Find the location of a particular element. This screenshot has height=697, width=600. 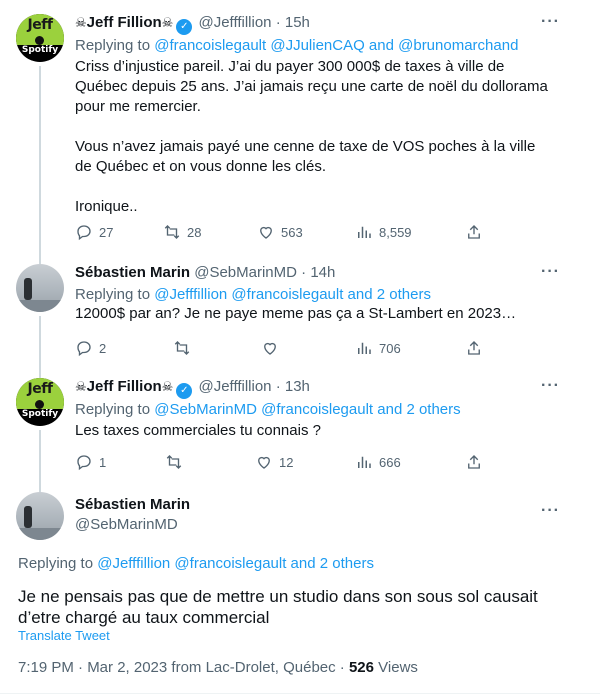

divider is located at coordinates (300, 693).